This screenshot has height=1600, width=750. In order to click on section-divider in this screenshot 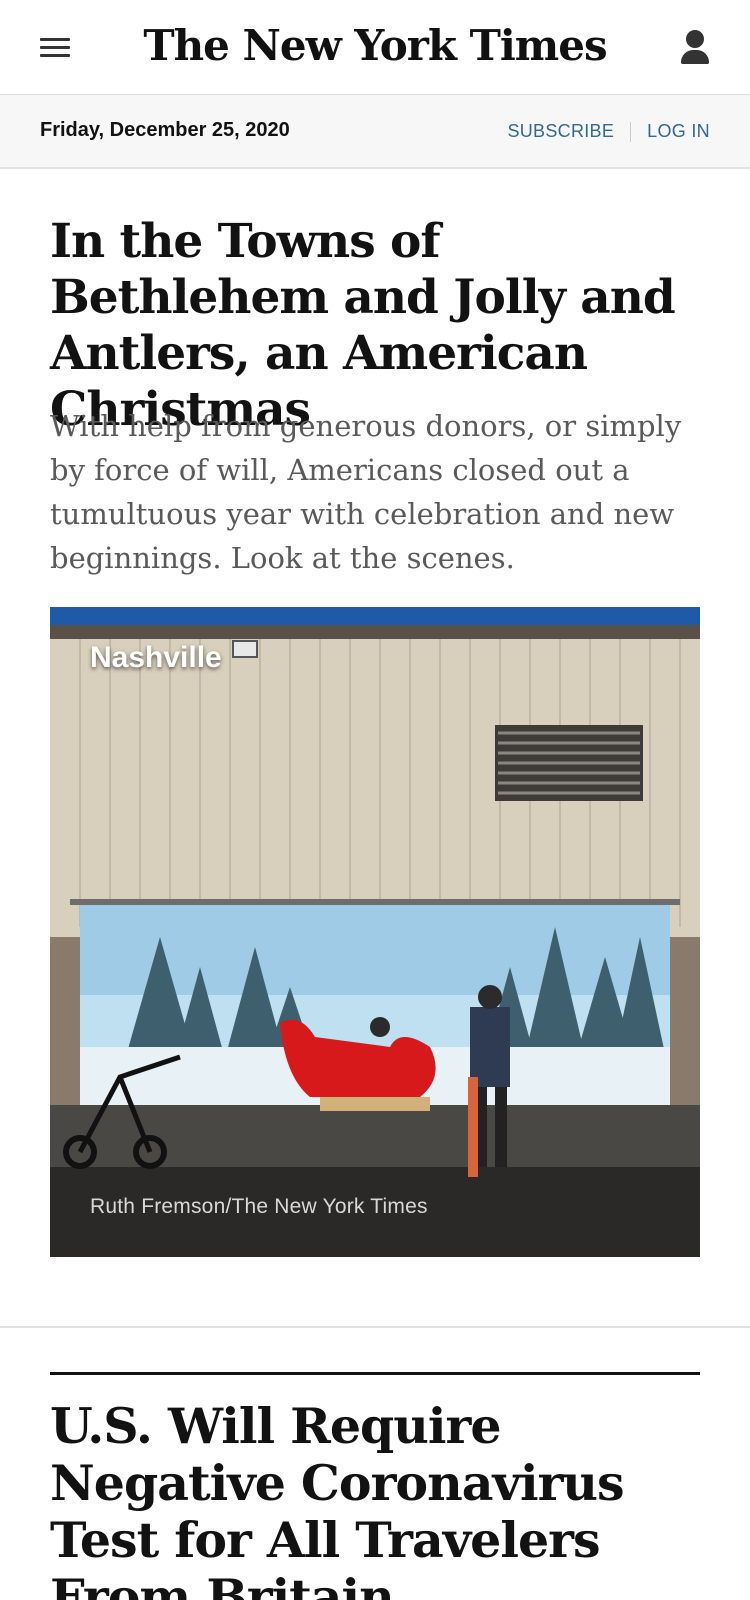, I will do `click(375, 1327)`.